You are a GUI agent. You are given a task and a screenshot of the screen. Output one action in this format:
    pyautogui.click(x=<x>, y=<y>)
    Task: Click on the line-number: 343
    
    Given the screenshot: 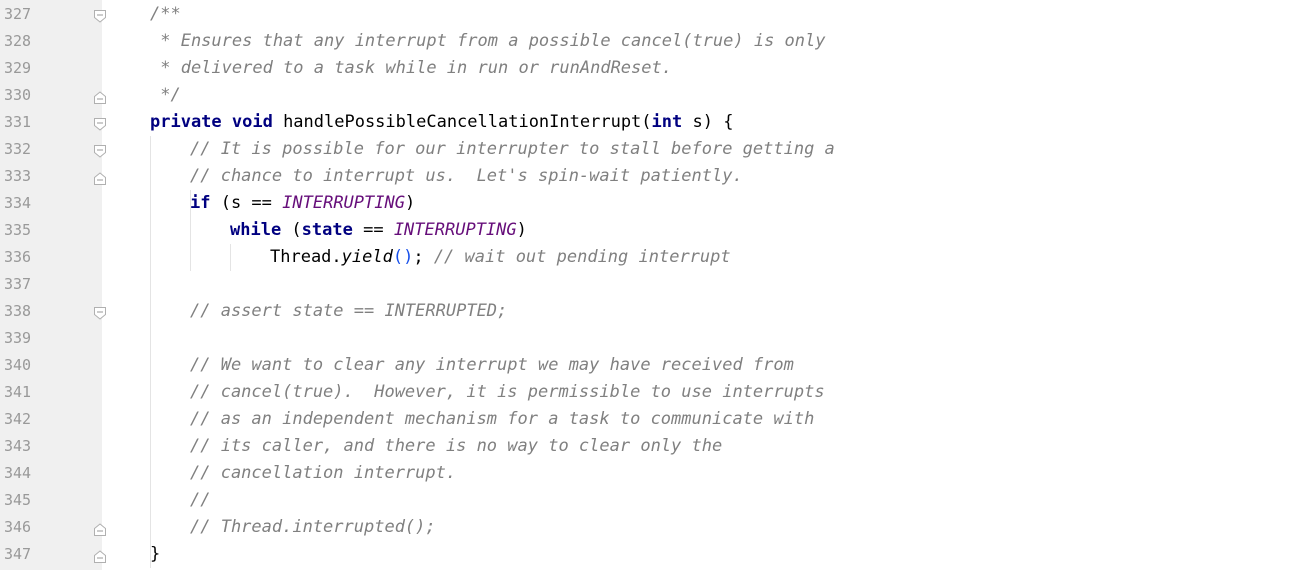 What is the action you would take?
    pyautogui.click(x=24, y=446)
    